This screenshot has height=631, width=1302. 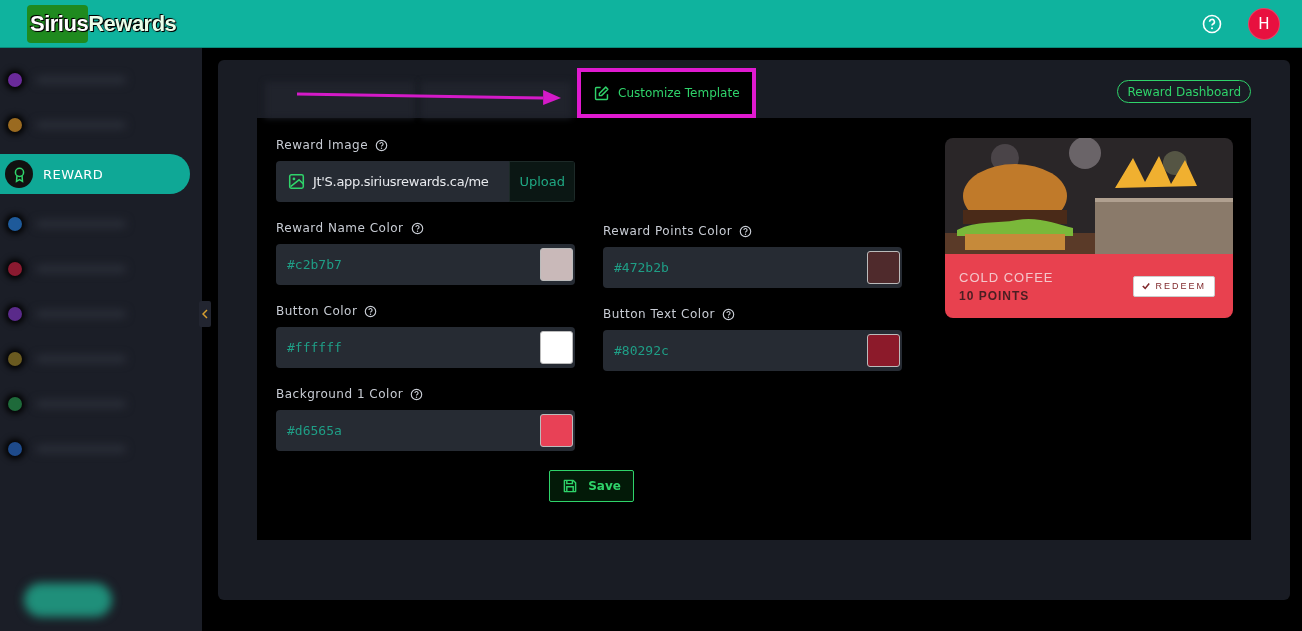 I want to click on logo-text: Sirius, so click(x=58, y=23).